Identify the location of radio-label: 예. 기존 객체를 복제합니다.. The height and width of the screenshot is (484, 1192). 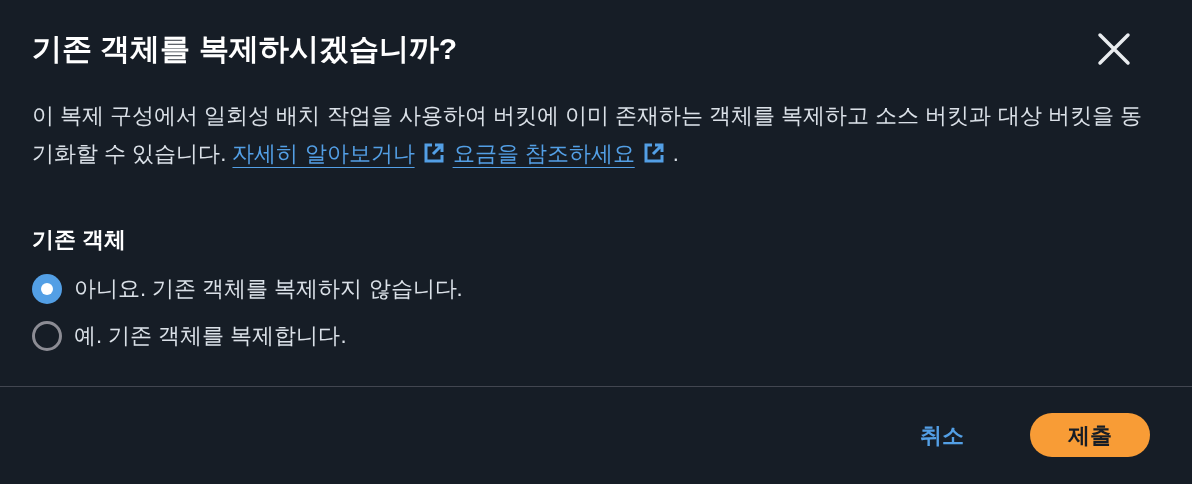
(210, 335).